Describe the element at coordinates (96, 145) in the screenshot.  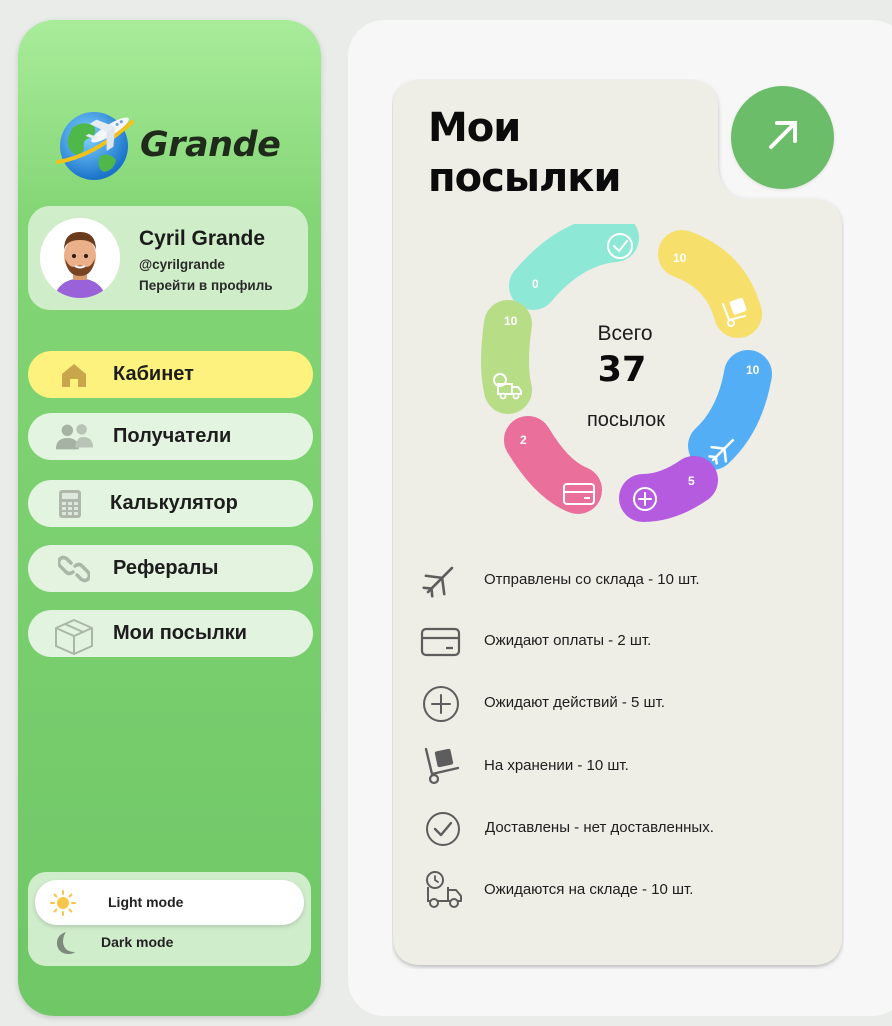
I see `globe-plane-icon` at that location.